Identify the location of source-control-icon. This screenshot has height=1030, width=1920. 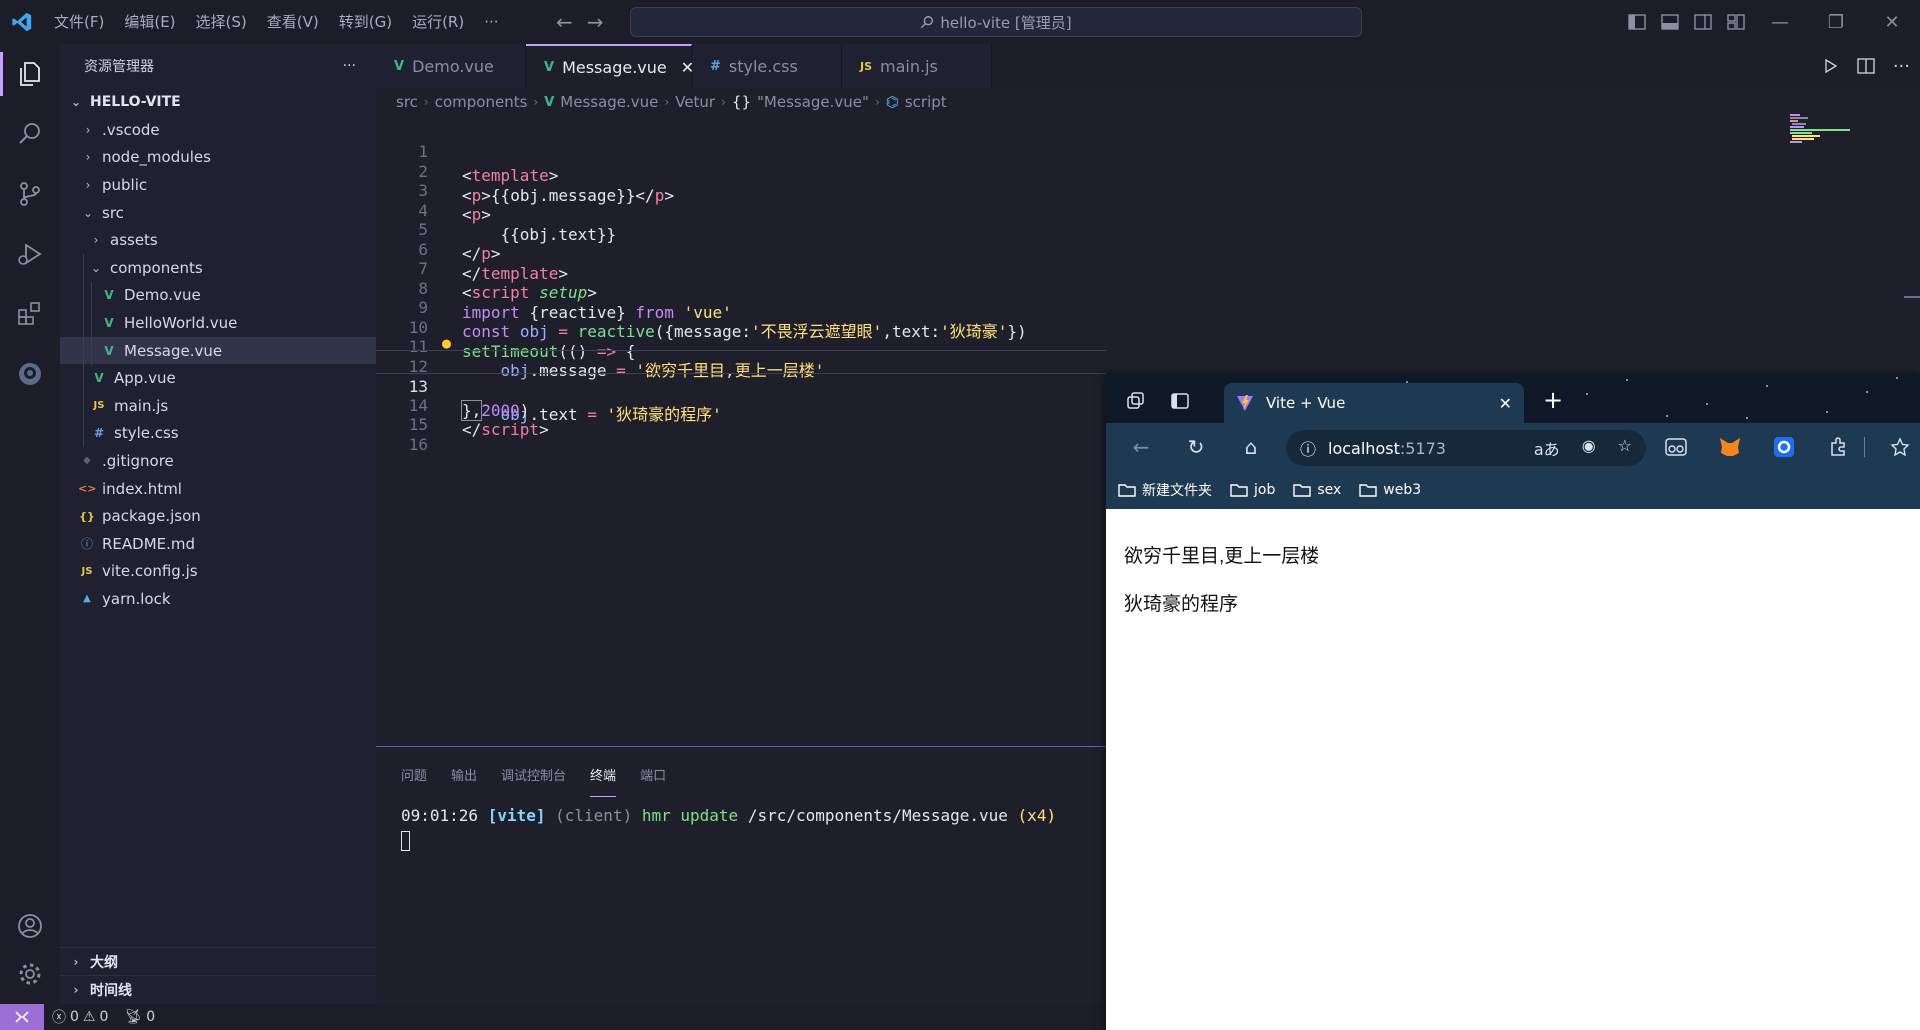
(30, 194).